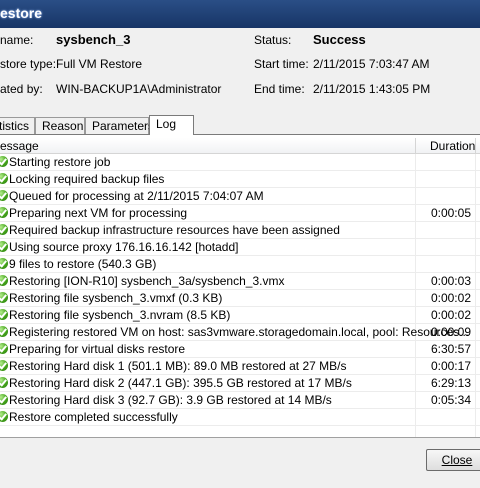 The image size is (480, 488). Describe the element at coordinates (93, 39) in the screenshot. I see `name-value: sysbench_3` at that location.